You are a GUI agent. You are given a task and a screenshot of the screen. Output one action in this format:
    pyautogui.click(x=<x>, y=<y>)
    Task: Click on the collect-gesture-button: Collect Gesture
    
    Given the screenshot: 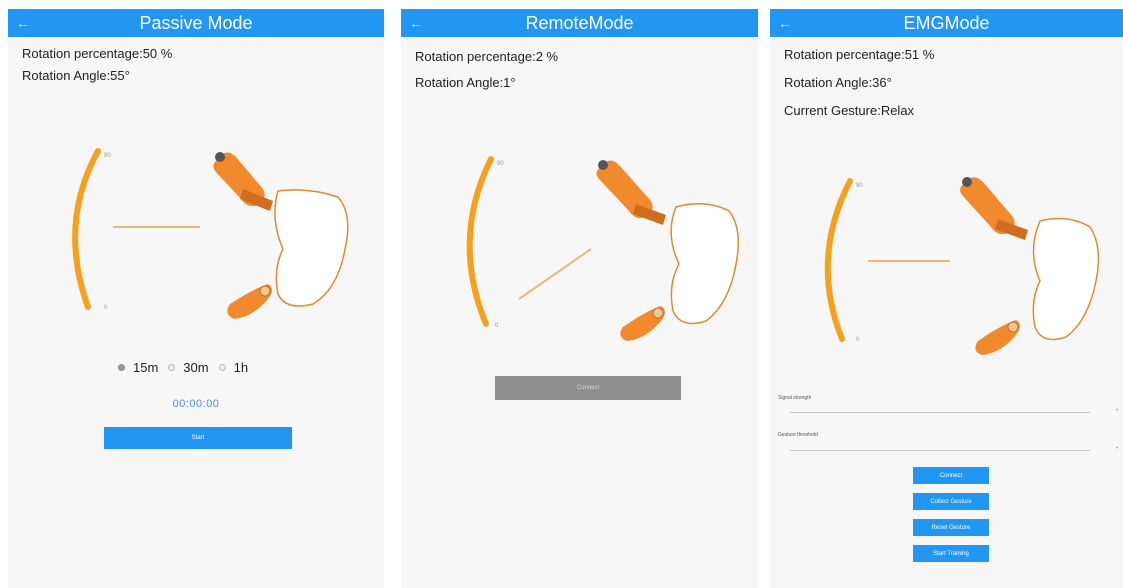 What is the action you would take?
    pyautogui.click(x=951, y=501)
    